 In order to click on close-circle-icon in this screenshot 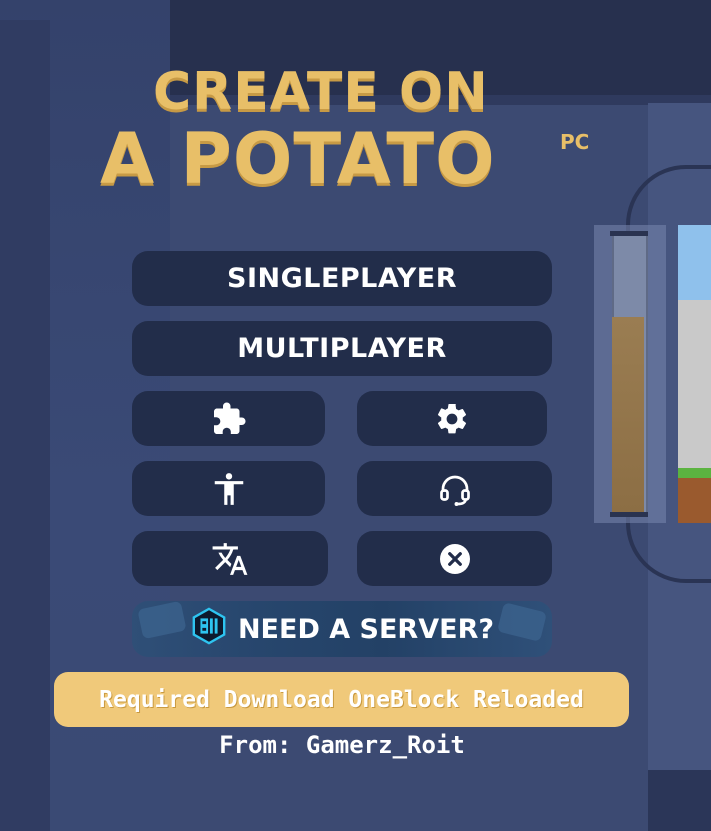, I will do `click(455, 559)`.